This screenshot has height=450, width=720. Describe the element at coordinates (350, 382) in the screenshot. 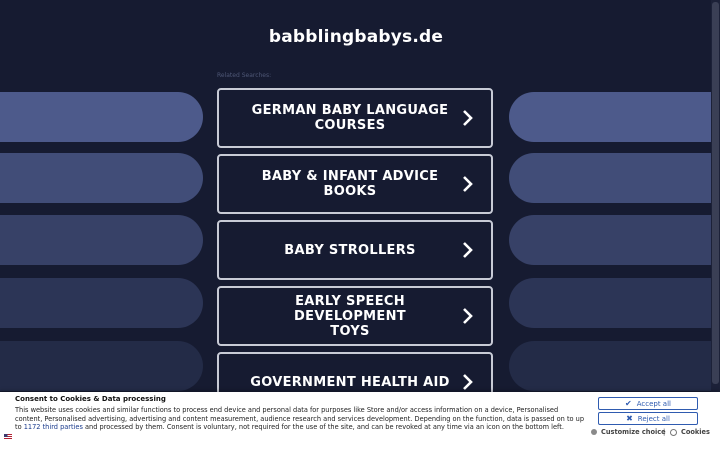

I see `result-label-line1: GOVERNMENT HEALTH AID` at that location.